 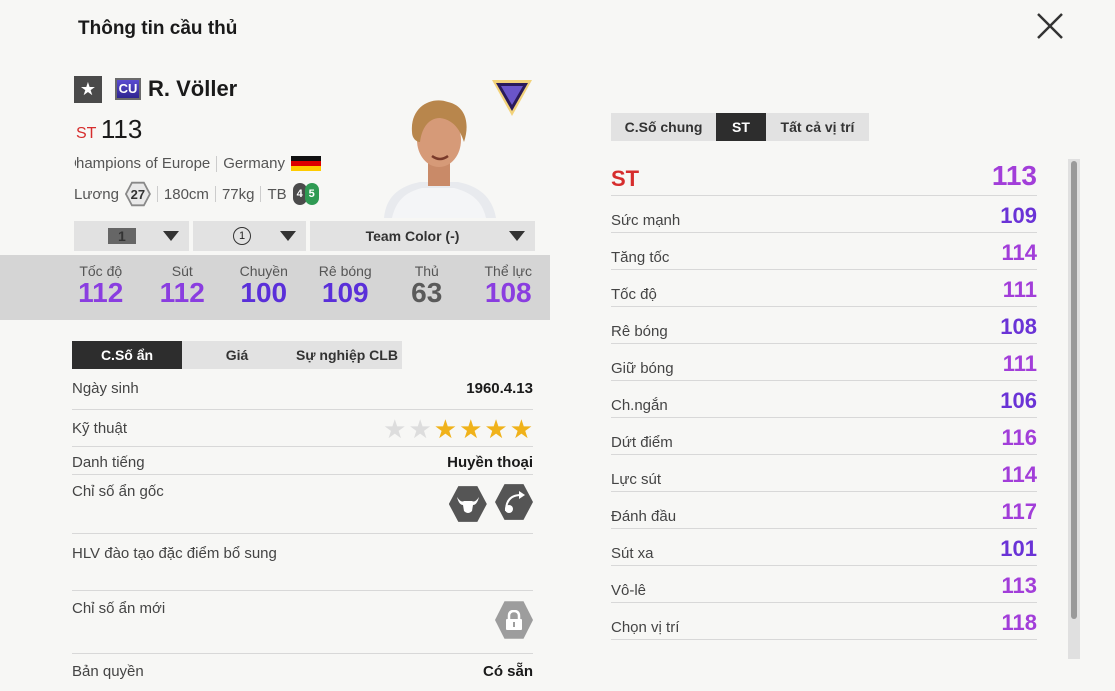 What do you see at coordinates (412, 236) in the screenshot?
I see `team-color-value: Team Color (-)` at bounding box center [412, 236].